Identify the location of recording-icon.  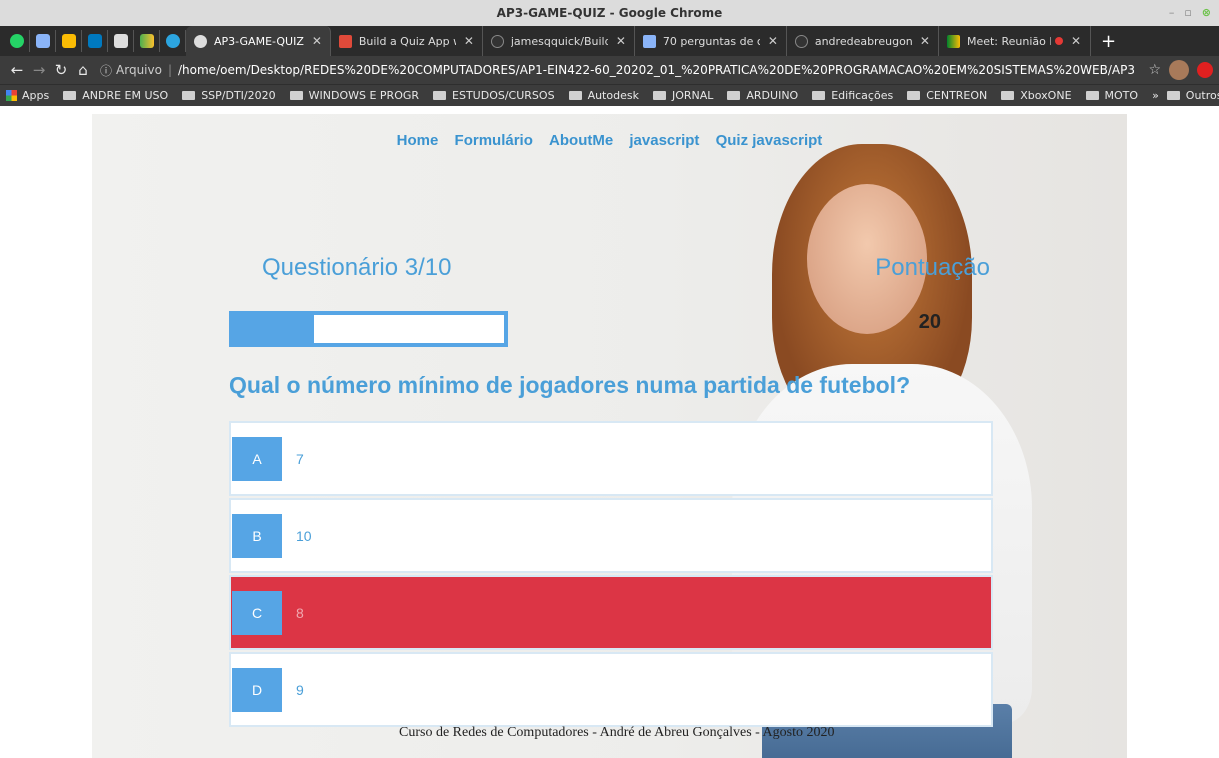
(1058, 41).